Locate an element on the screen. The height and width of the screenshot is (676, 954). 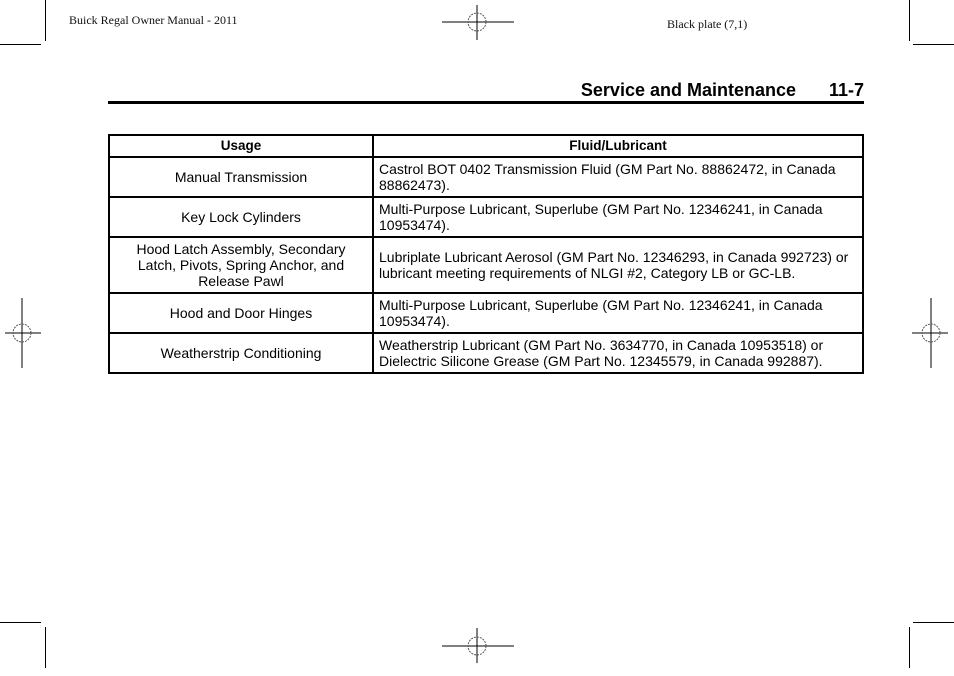
section-title: Service and Maintenance is located at coordinates (688, 90).